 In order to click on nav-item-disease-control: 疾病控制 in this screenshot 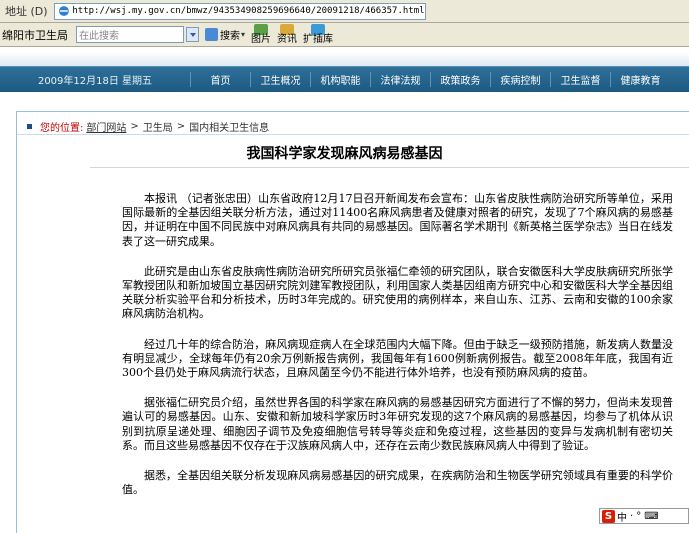, I will do `click(520, 79)`.